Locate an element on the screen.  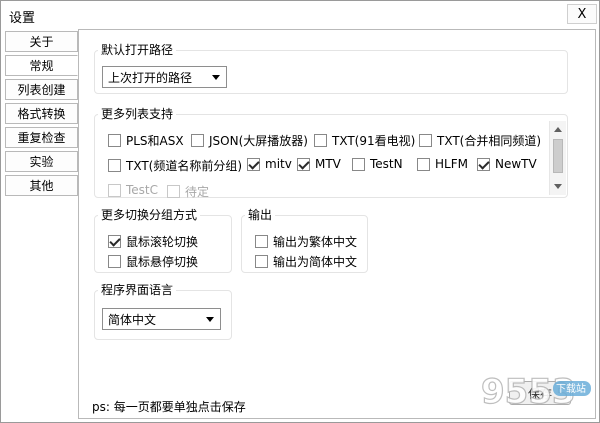
close-button: X is located at coordinates (582, 14).